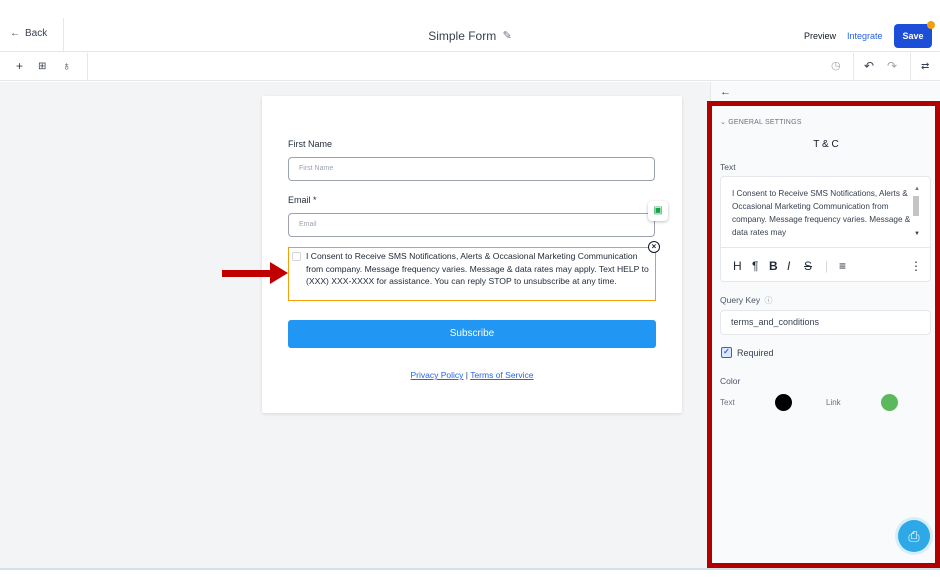 Image resolution: width=940 pixels, height=588 pixels. I want to click on query-key-input: terms_and_conditions, so click(825, 322).